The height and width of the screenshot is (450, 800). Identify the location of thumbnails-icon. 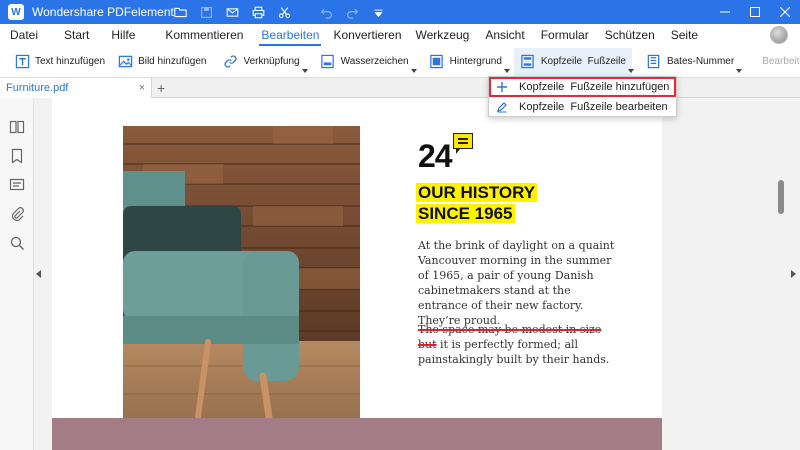
(17, 126).